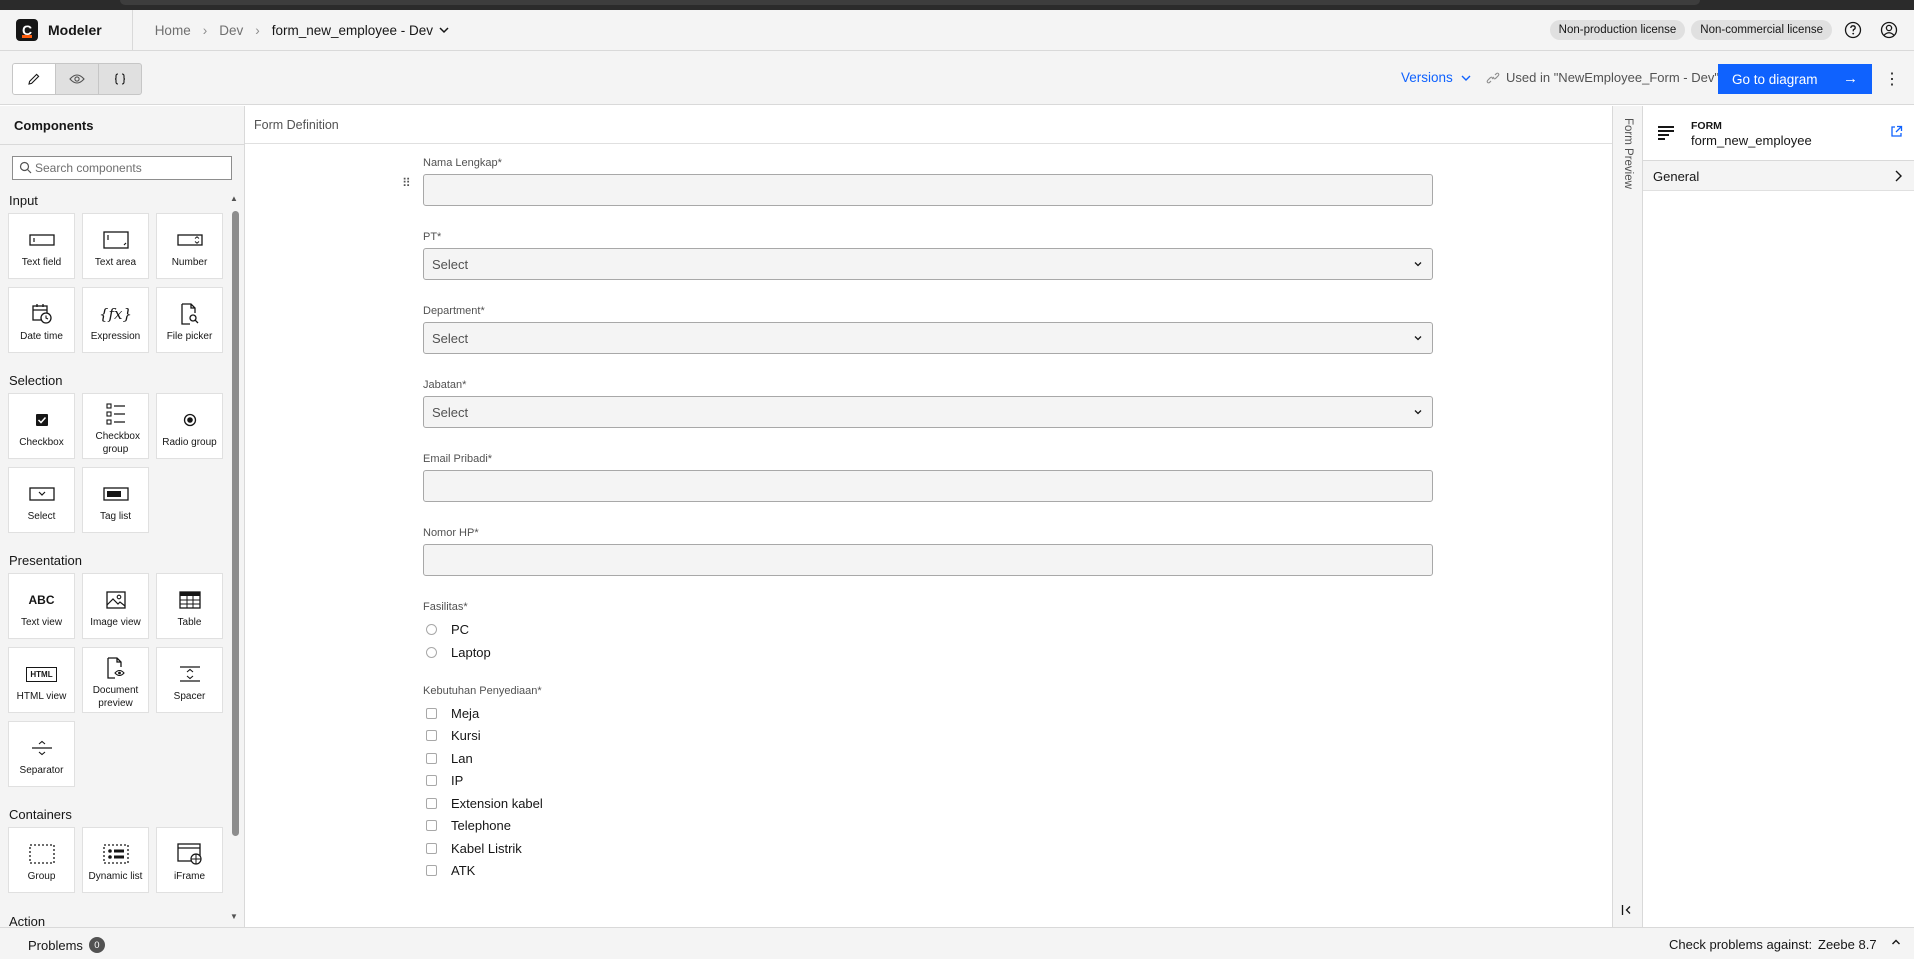  Describe the element at coordinates (41, 606) in the screenshot. I see `component-text-view: ABC Text view` at that location.